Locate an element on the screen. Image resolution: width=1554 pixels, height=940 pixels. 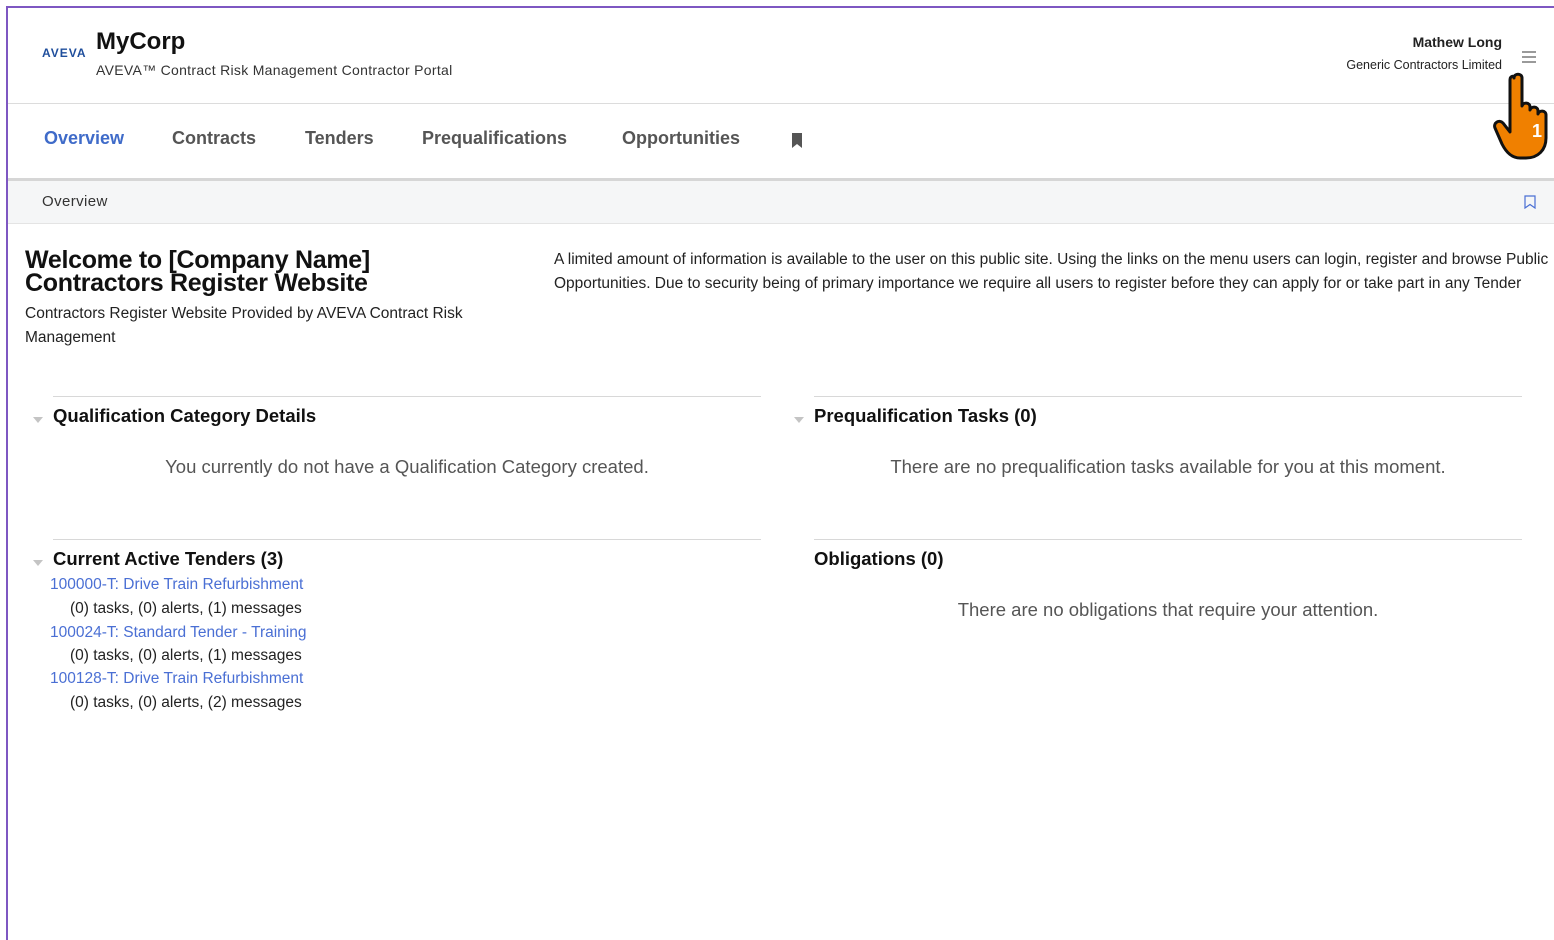
tab-contracts: Contracts is located at coordinates (214, 138).